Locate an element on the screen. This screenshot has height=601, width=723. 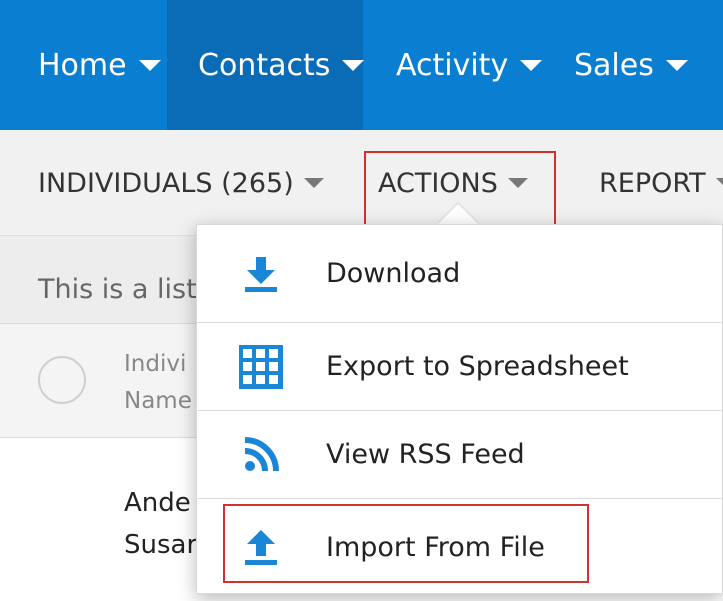
row-name-cell: Ande Susar is located at coordinates (160, 524).